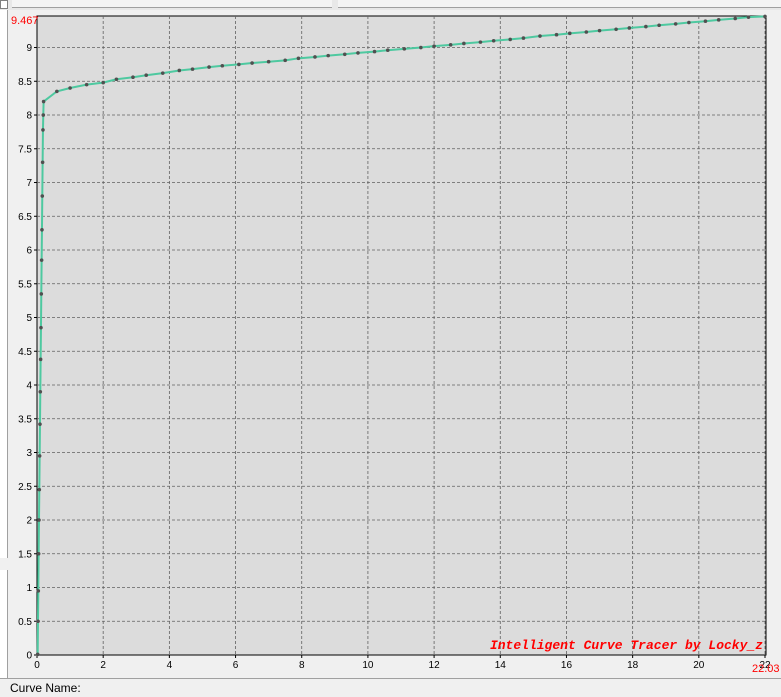 This screenshot has height=697, width=781. What do you see at coordinates (45, 688) in the screenshot?
I see `curve-name-label: Curve Name:` at bounding box center [45, 688].